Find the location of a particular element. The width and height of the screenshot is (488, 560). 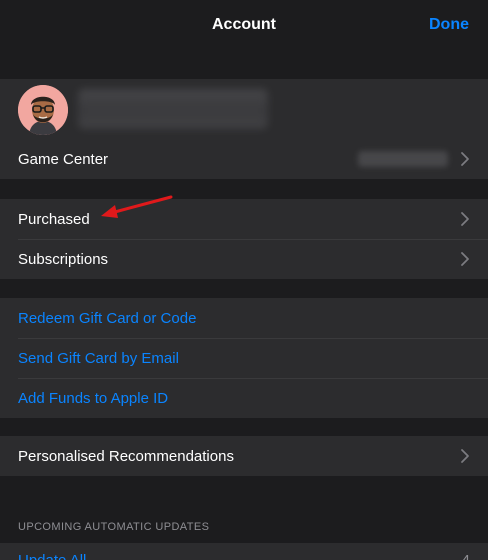

blurred-account-name is located at coordinates (173, 109).